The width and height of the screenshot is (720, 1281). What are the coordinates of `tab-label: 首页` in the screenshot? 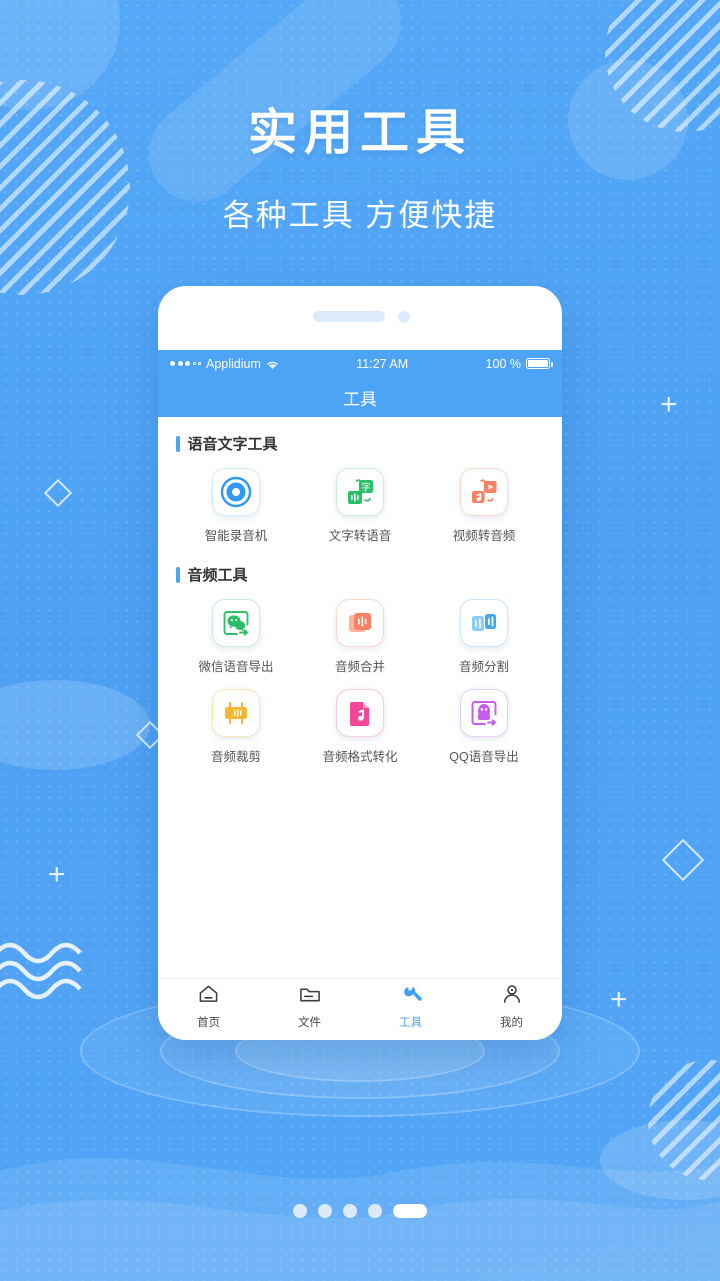 It's located at (208, 1022).